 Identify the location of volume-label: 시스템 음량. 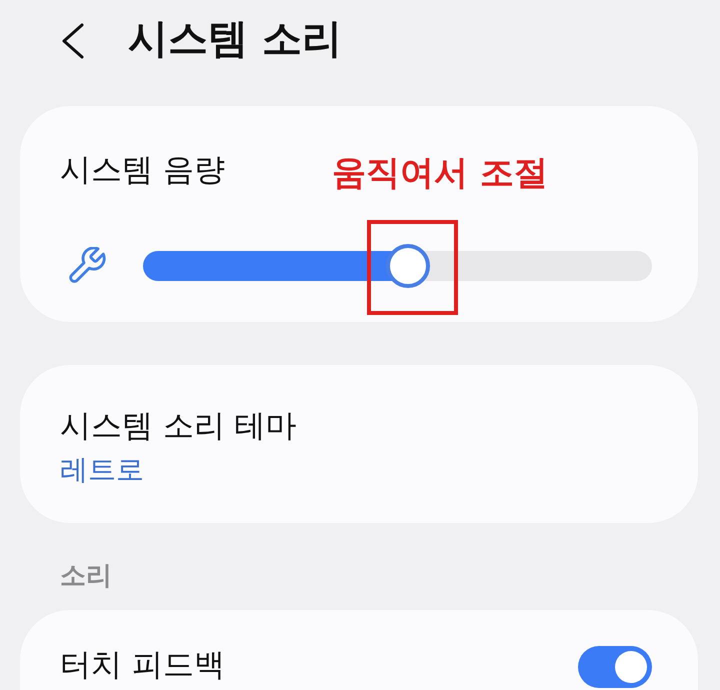
(142, 170).